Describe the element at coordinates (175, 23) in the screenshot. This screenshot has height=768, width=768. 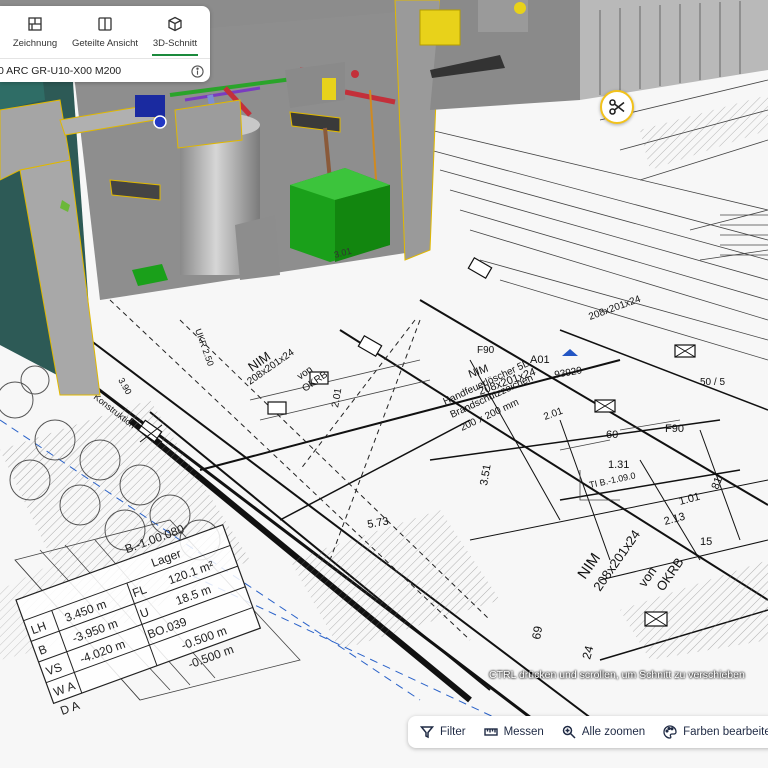
I see `cube-icon` at that location.